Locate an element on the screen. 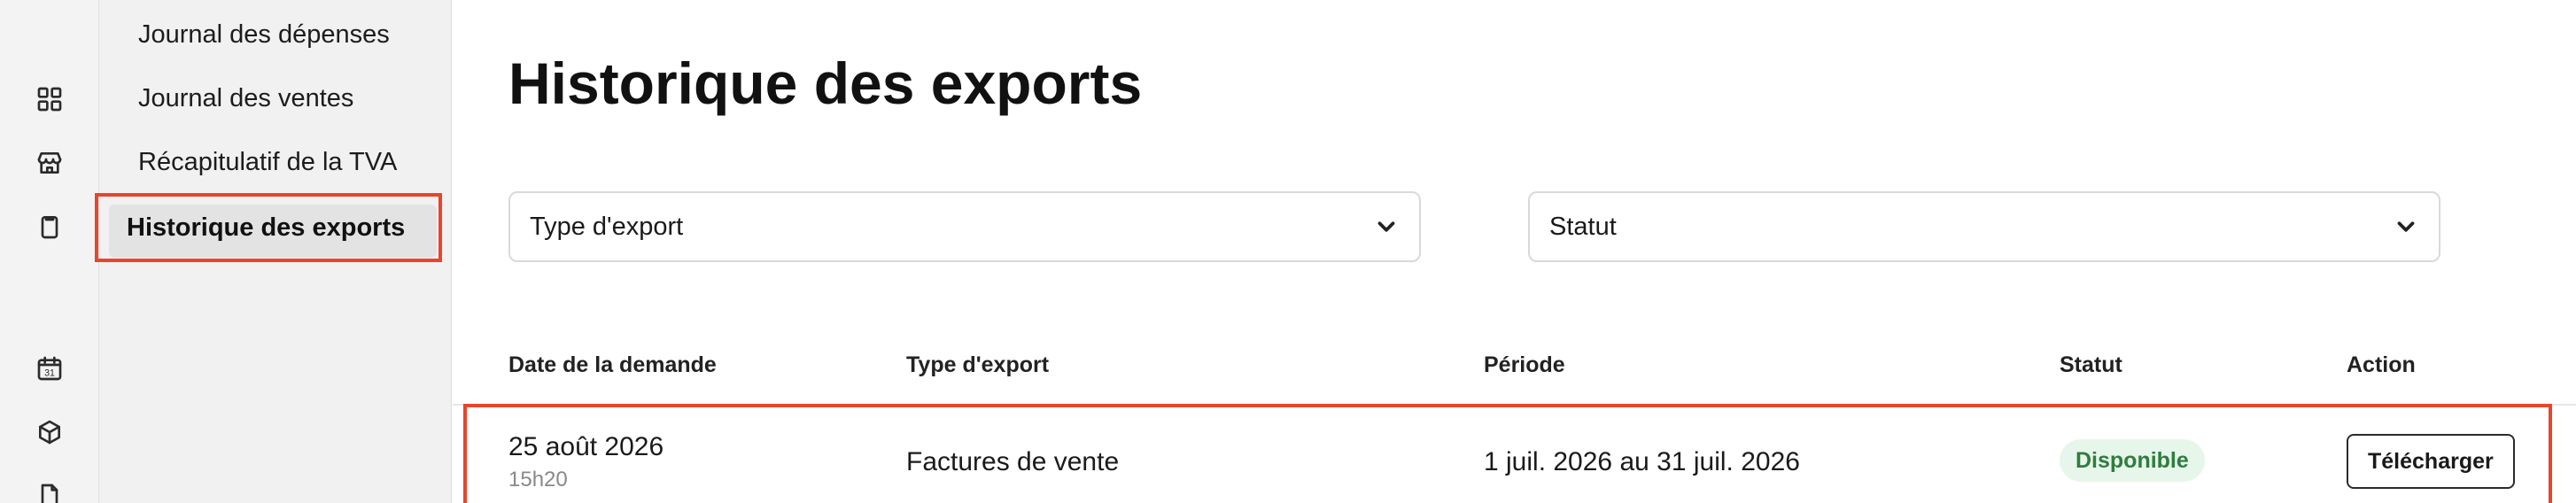  subnav-item-label: Récapitulatif de la TVA is located at coordinates (268, 161).